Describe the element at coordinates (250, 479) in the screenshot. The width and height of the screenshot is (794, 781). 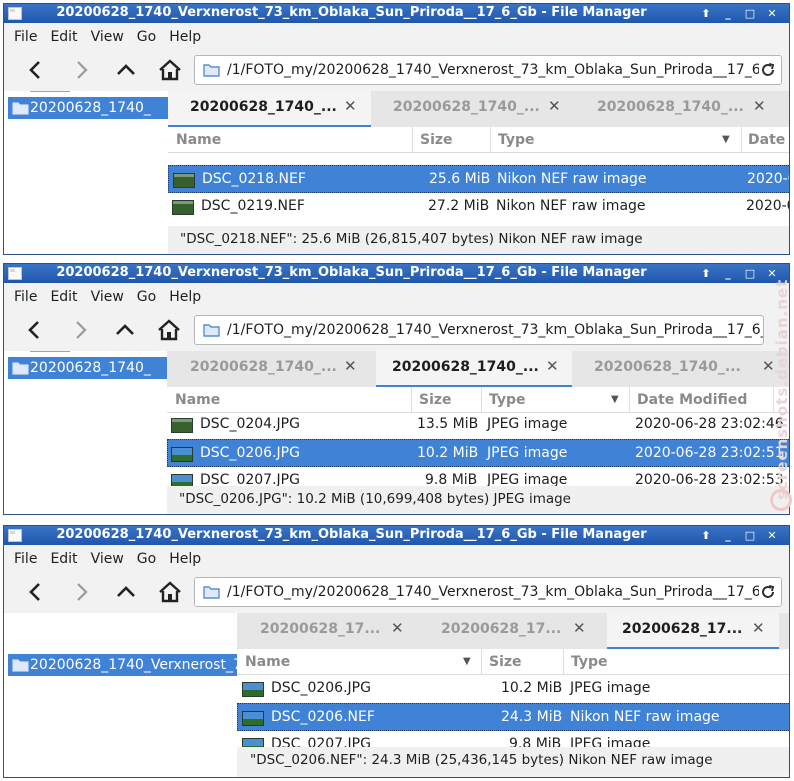
I see `file-name: DSC_0207.JPG` at that location.